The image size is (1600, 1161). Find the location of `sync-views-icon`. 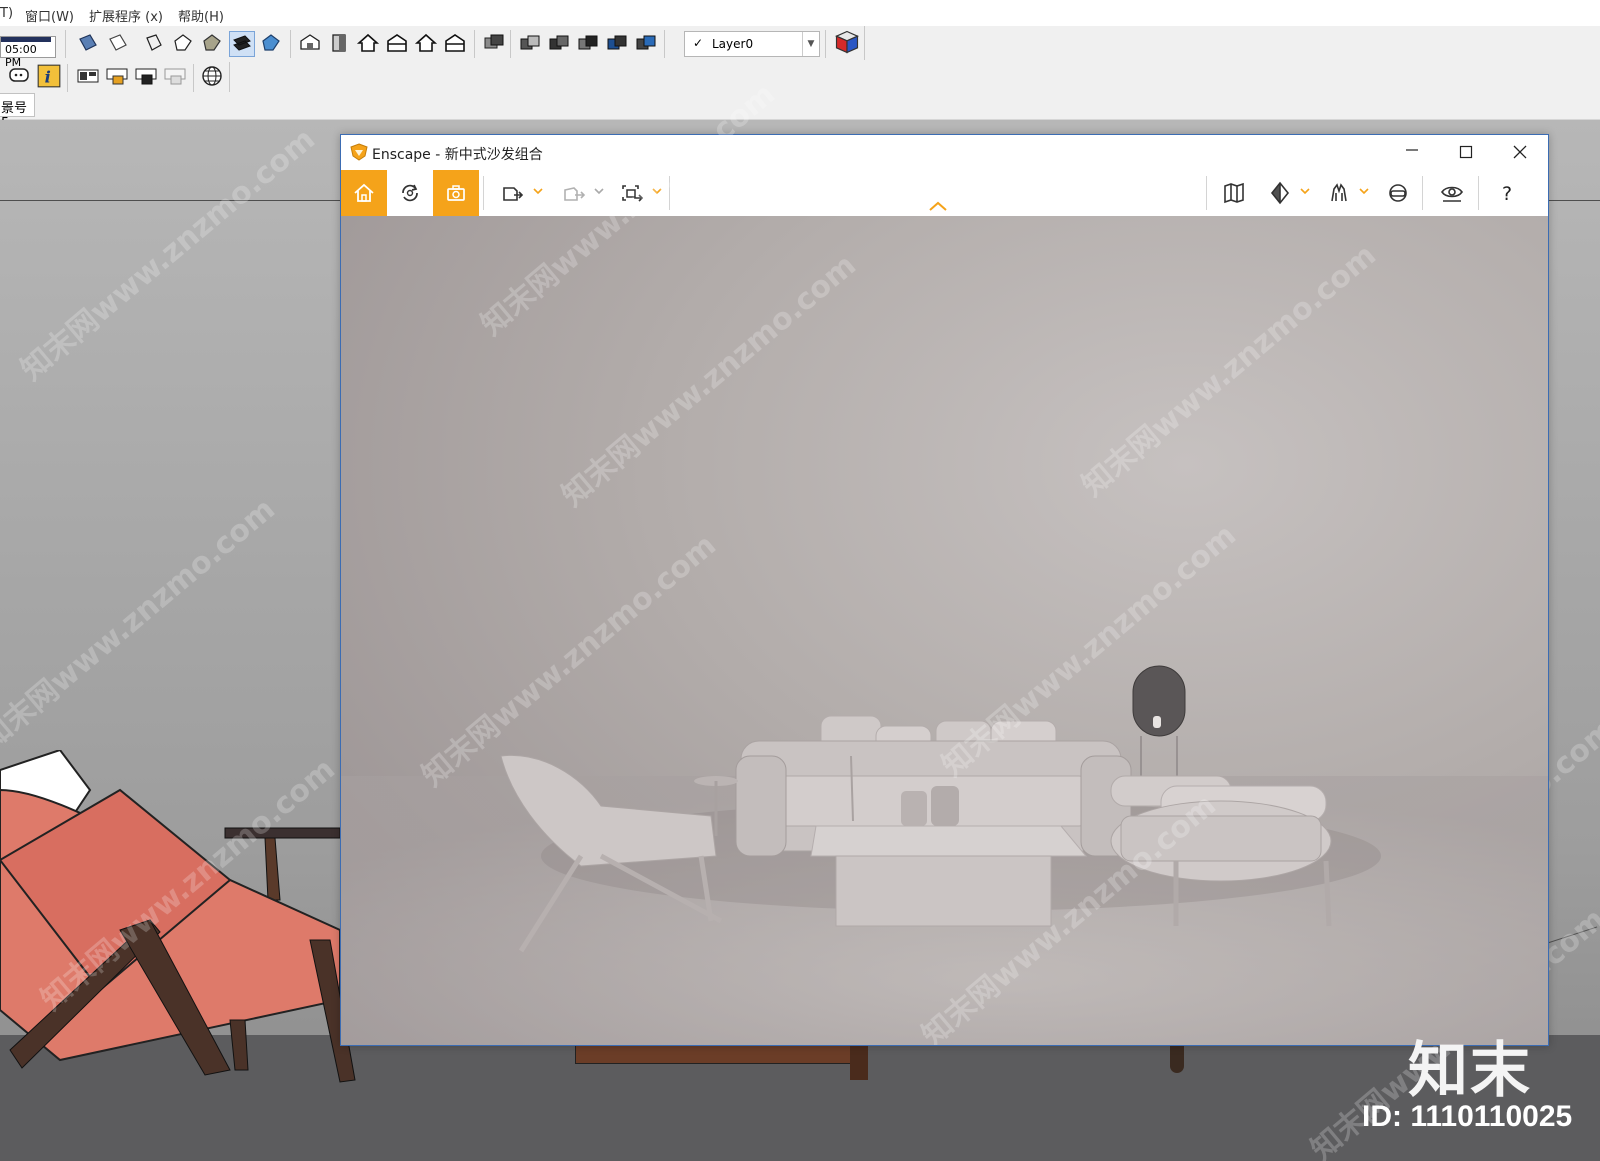

sync-views-icon is located at coordinates (456, 193).